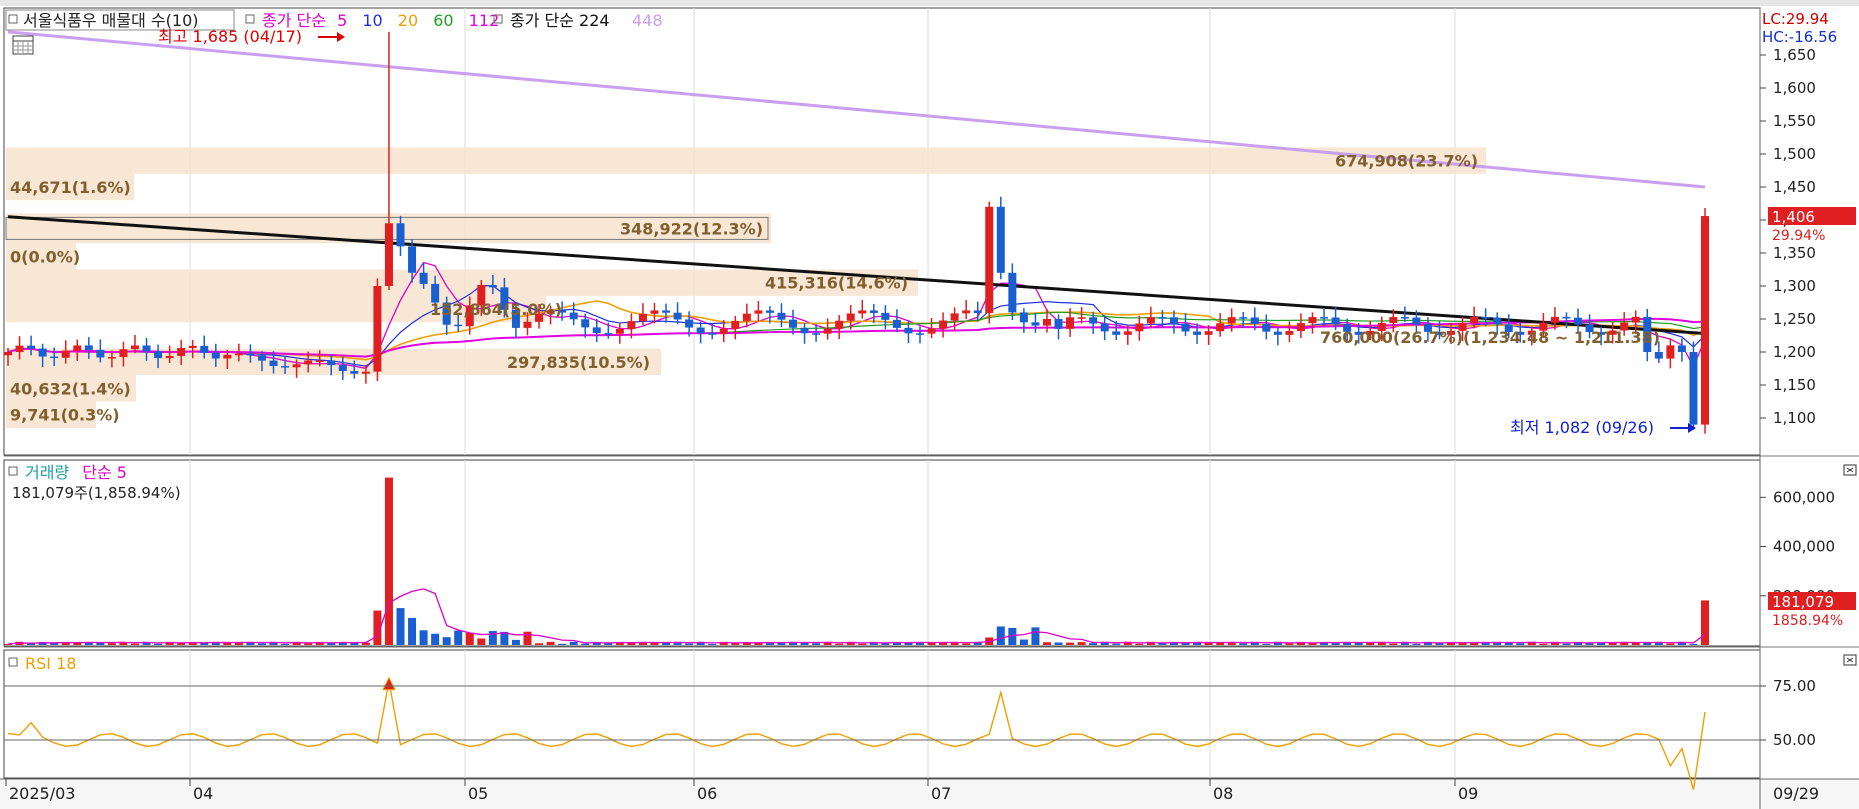  I want to click on rsi-tick-label: 50.00, so click(1794, 740).